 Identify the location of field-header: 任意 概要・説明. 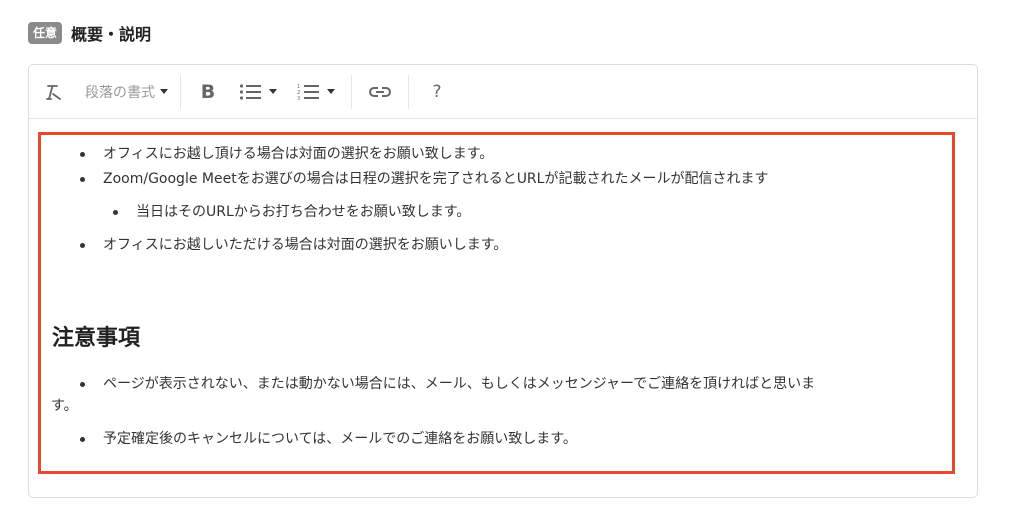
(89, 33).